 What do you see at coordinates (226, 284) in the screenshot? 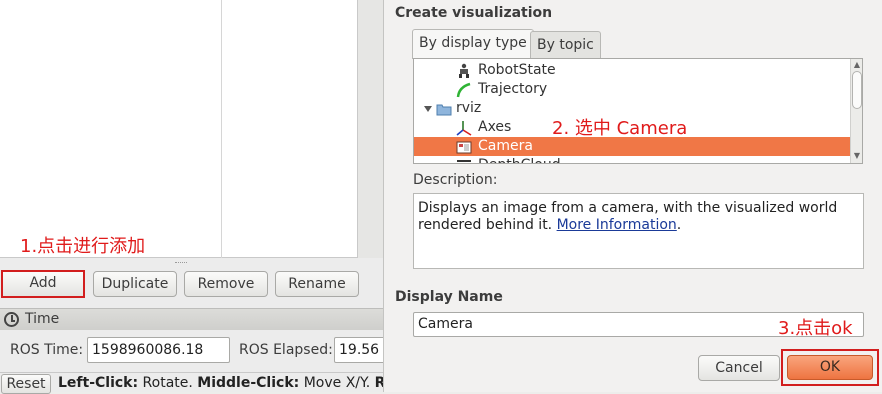
I see `remove-button: Remove` at bounding box center [226, 284].